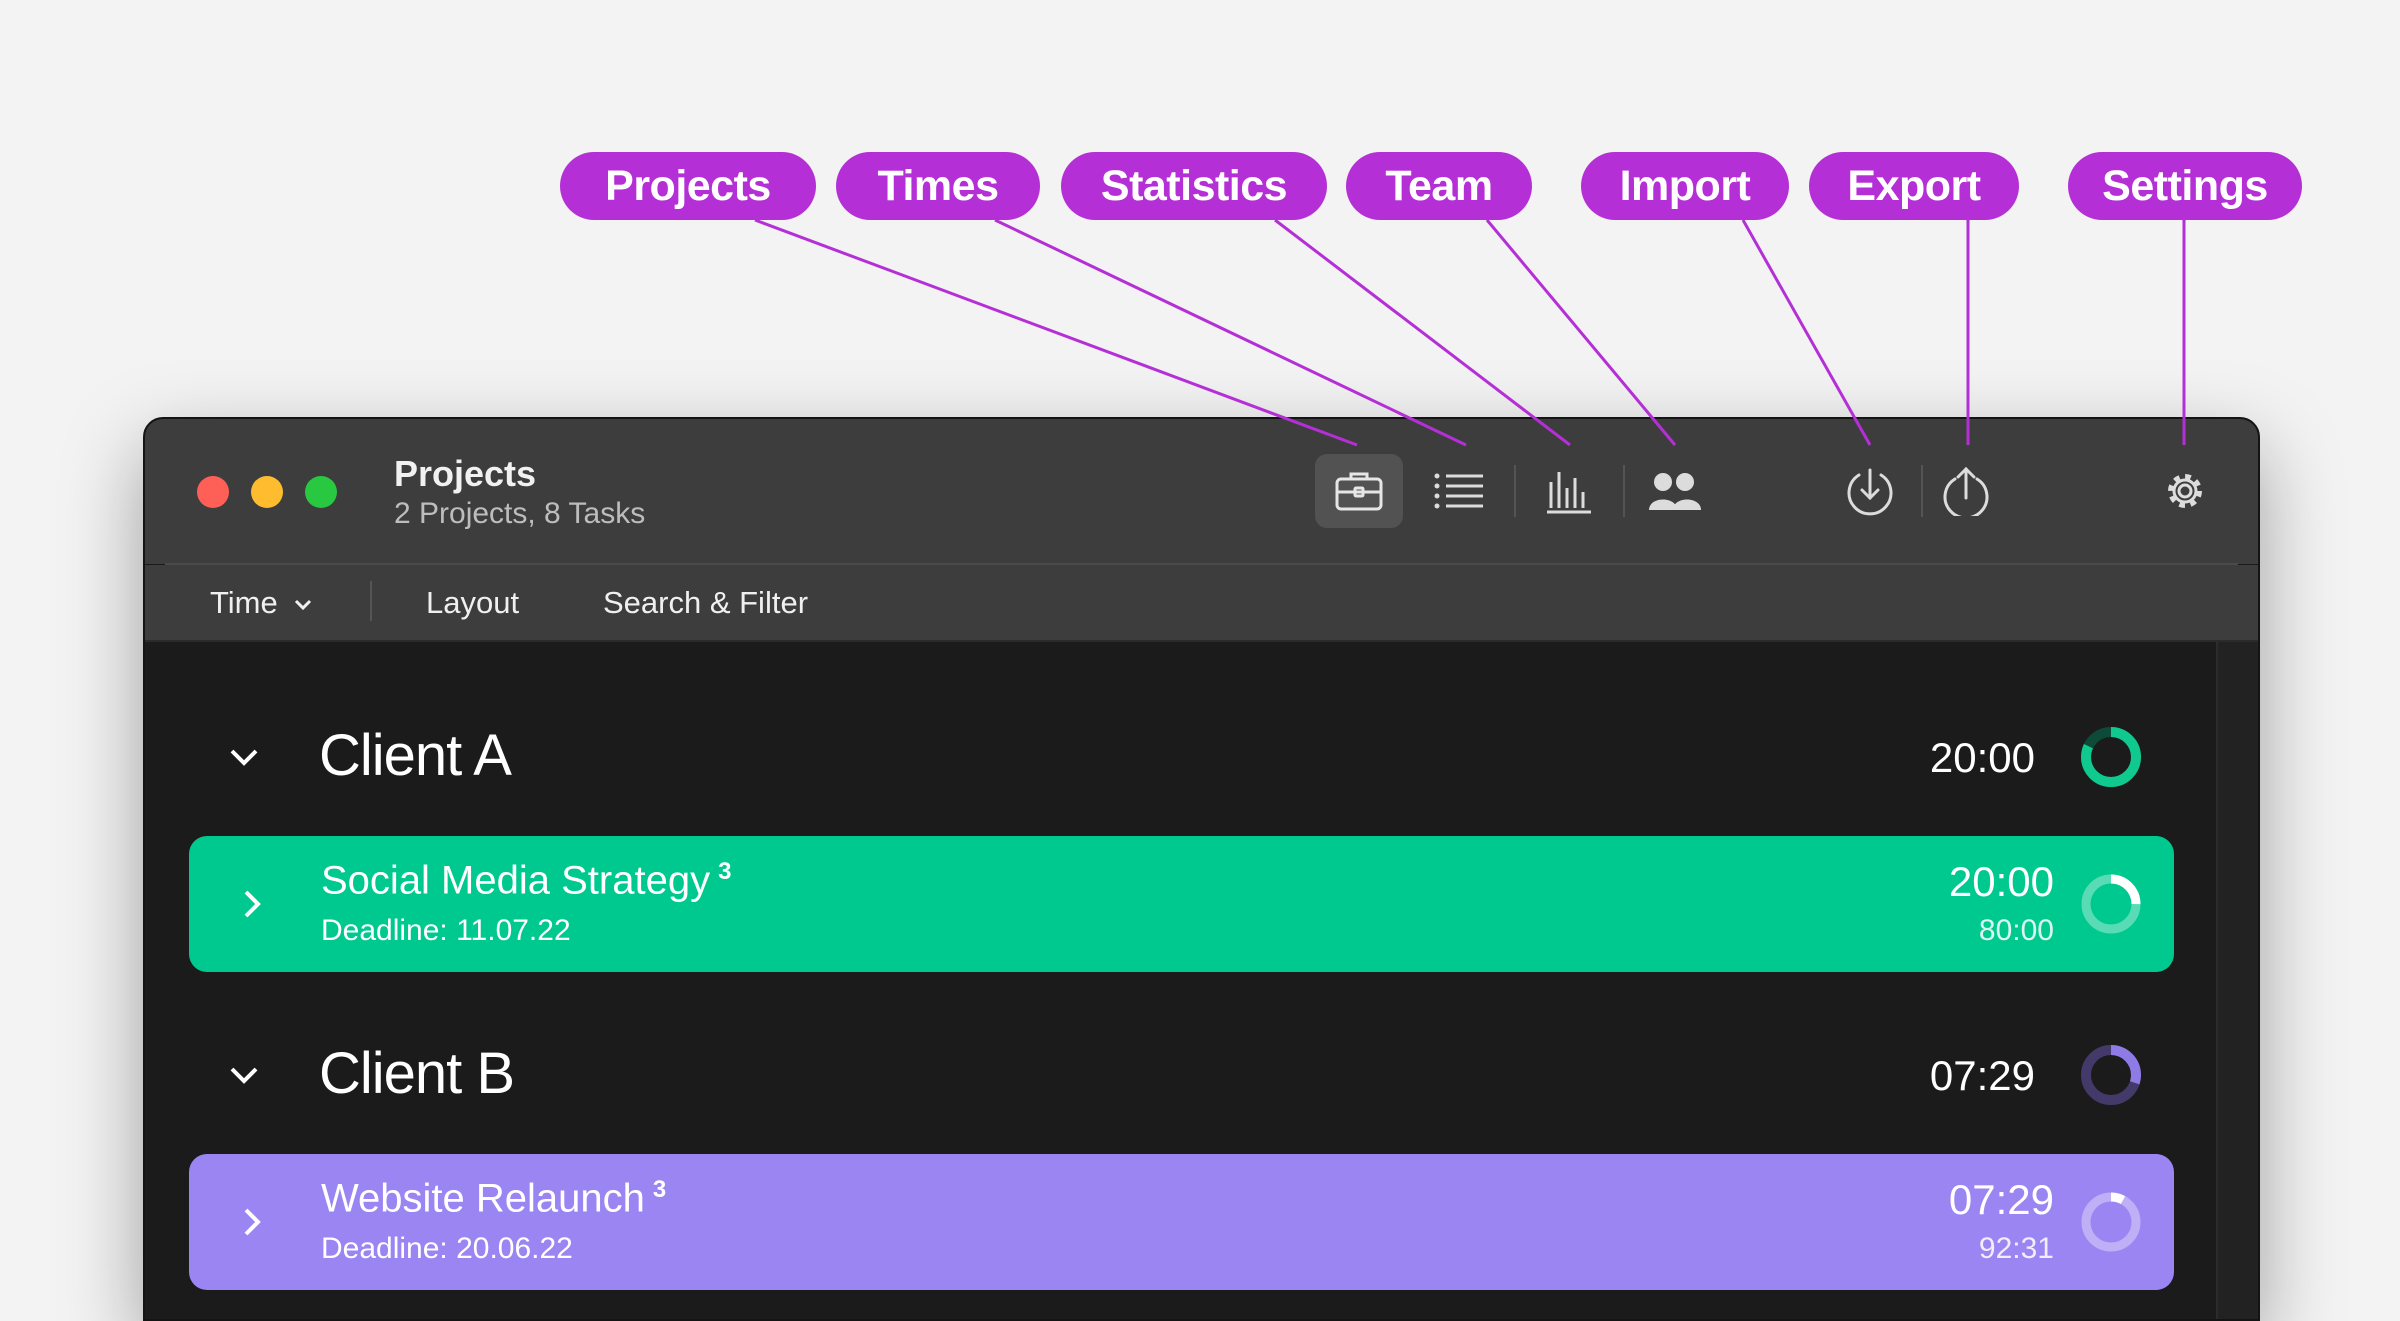  I want to click on list-icon, so click(1458, 491).